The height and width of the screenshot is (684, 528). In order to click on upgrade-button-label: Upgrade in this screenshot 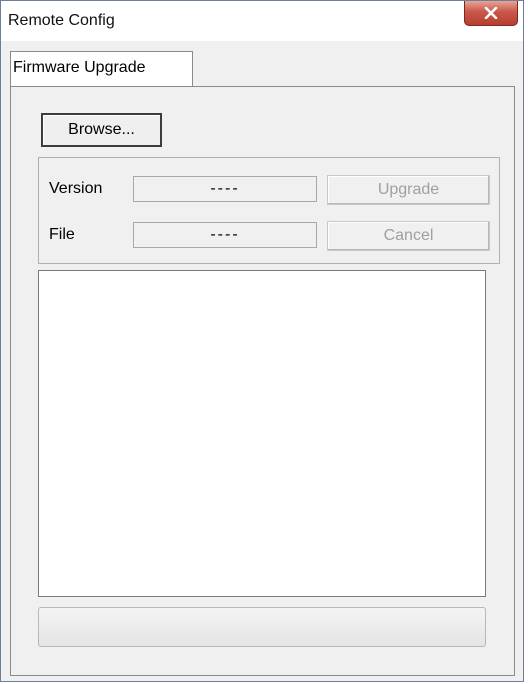, I will do `click(408, 189)`.